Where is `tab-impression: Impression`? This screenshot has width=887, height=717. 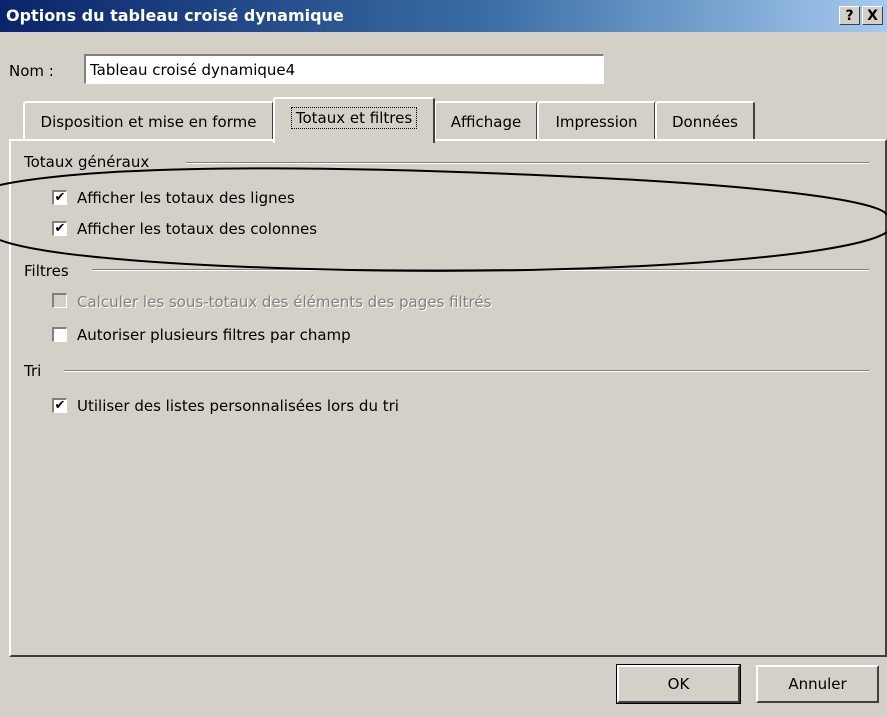 tab-impression: Impression is located at coordinates (596, 120).